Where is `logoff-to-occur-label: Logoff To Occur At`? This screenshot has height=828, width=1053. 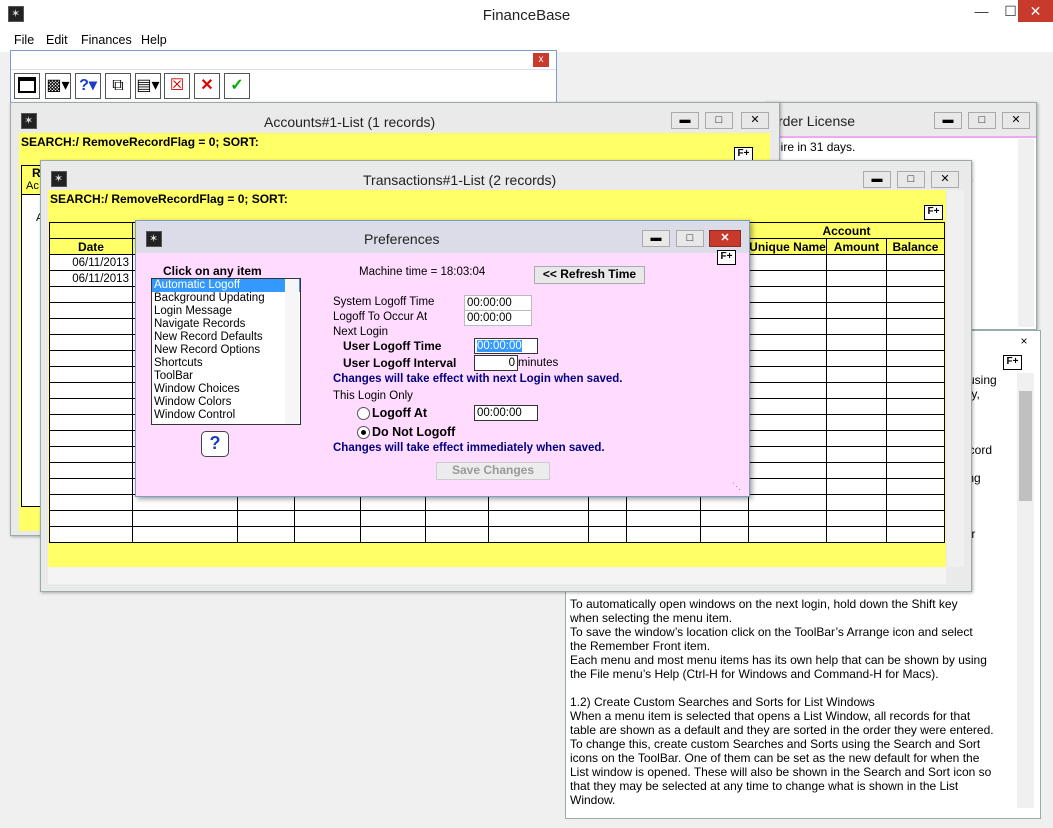
logoff-to-occur-label: Logoff To Occur At is located at coordinates (380, 317).